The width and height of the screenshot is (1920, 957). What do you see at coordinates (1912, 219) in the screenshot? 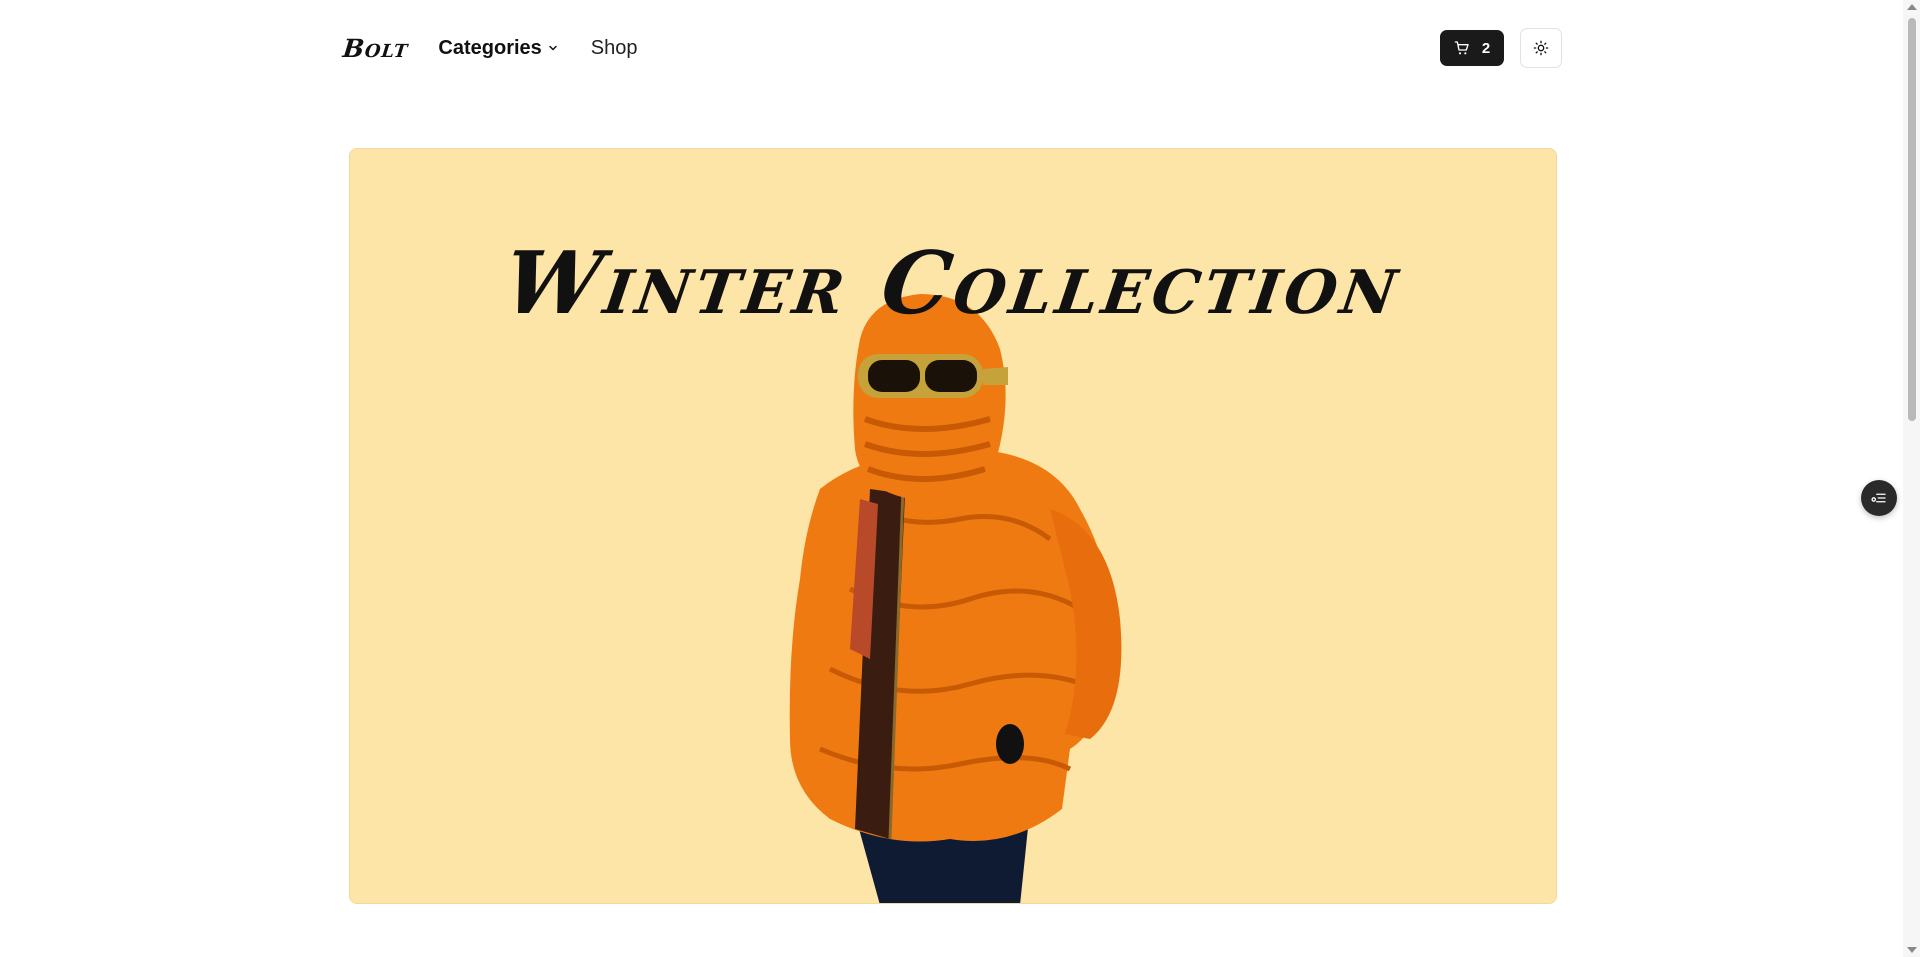
I see `scrollbar-thumb` at bounding box center [1912, 219].